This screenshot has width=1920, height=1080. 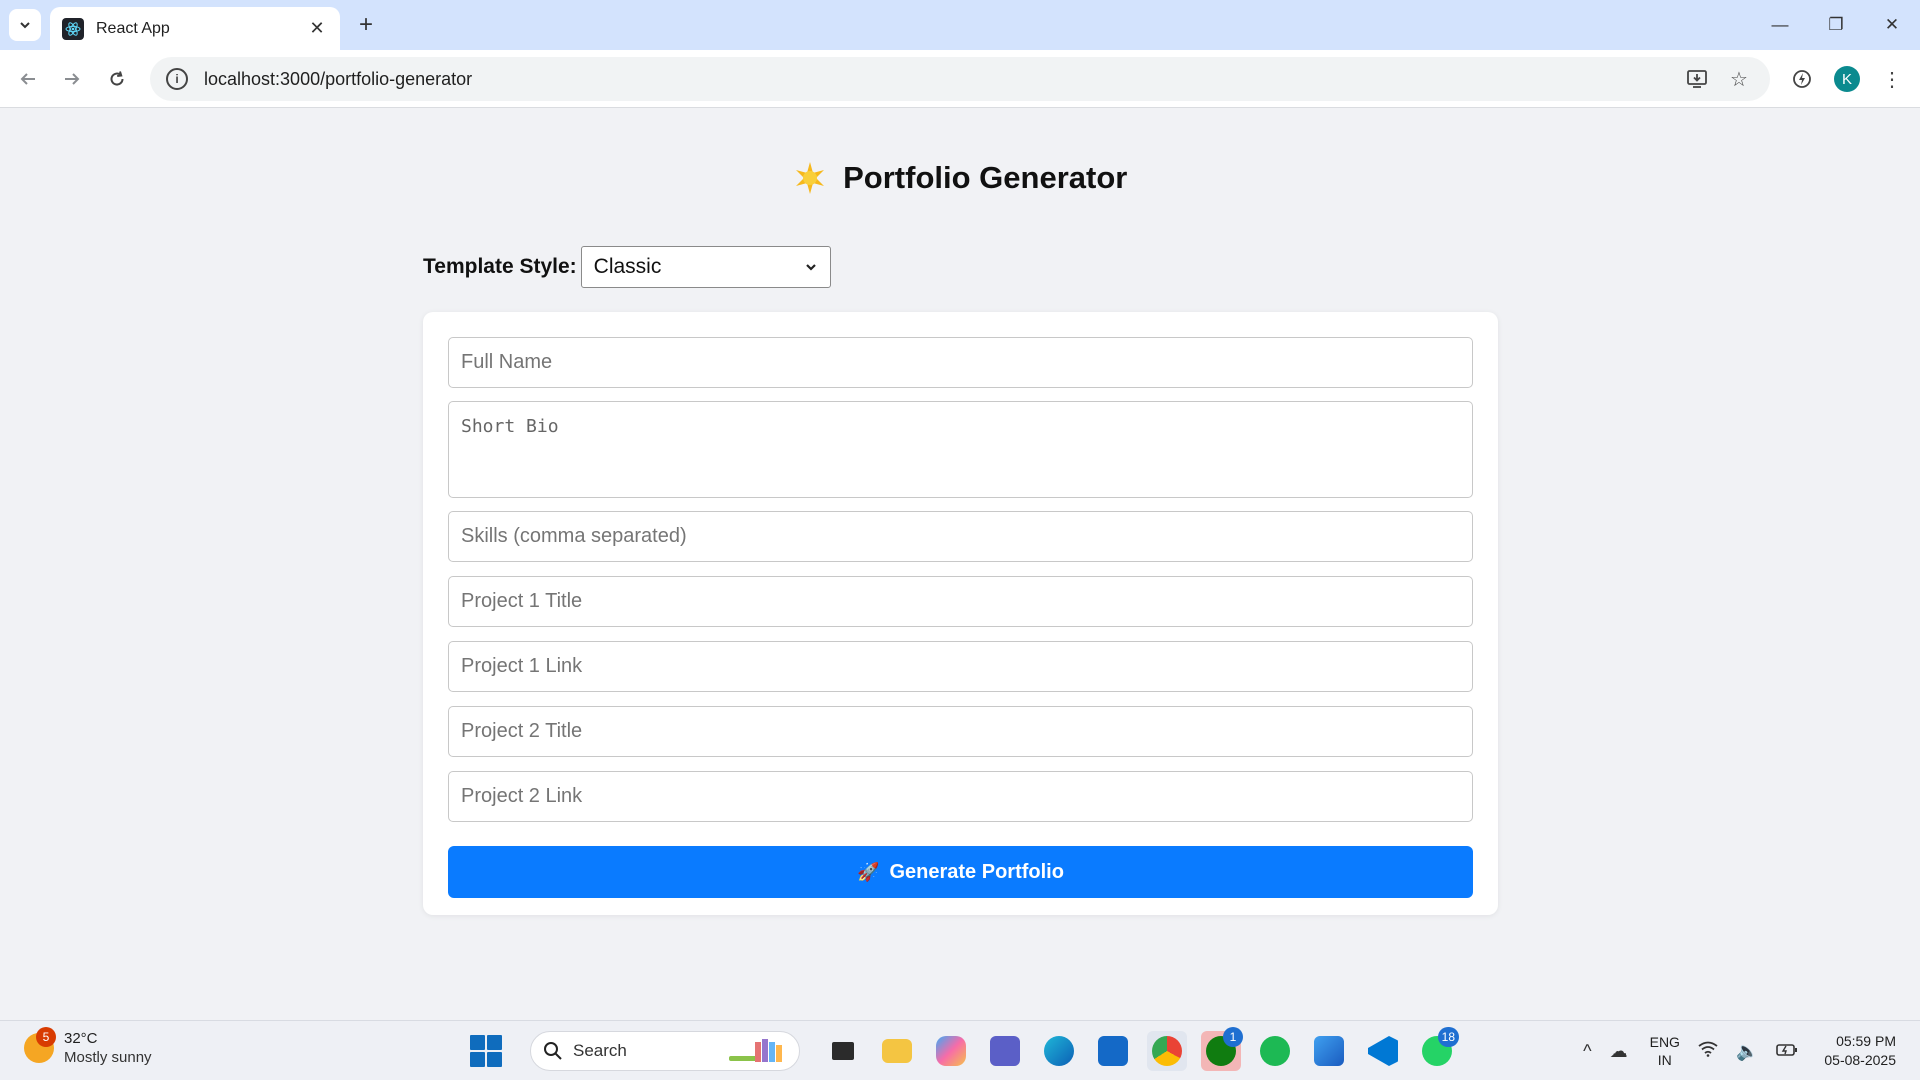 What do you see at coordinates (960, 362) in the screenshot?
I see `full-name-input: Full Name` at bounding box center [960, 362].